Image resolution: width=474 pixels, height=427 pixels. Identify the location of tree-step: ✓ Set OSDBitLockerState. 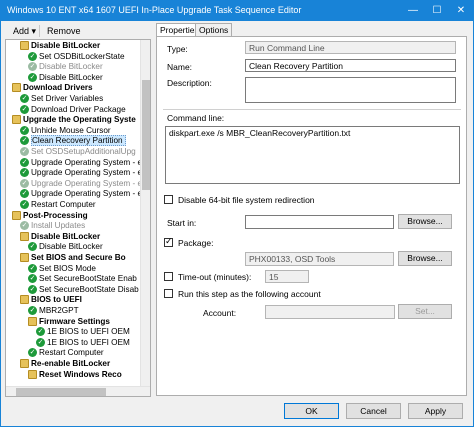
(76, 56).